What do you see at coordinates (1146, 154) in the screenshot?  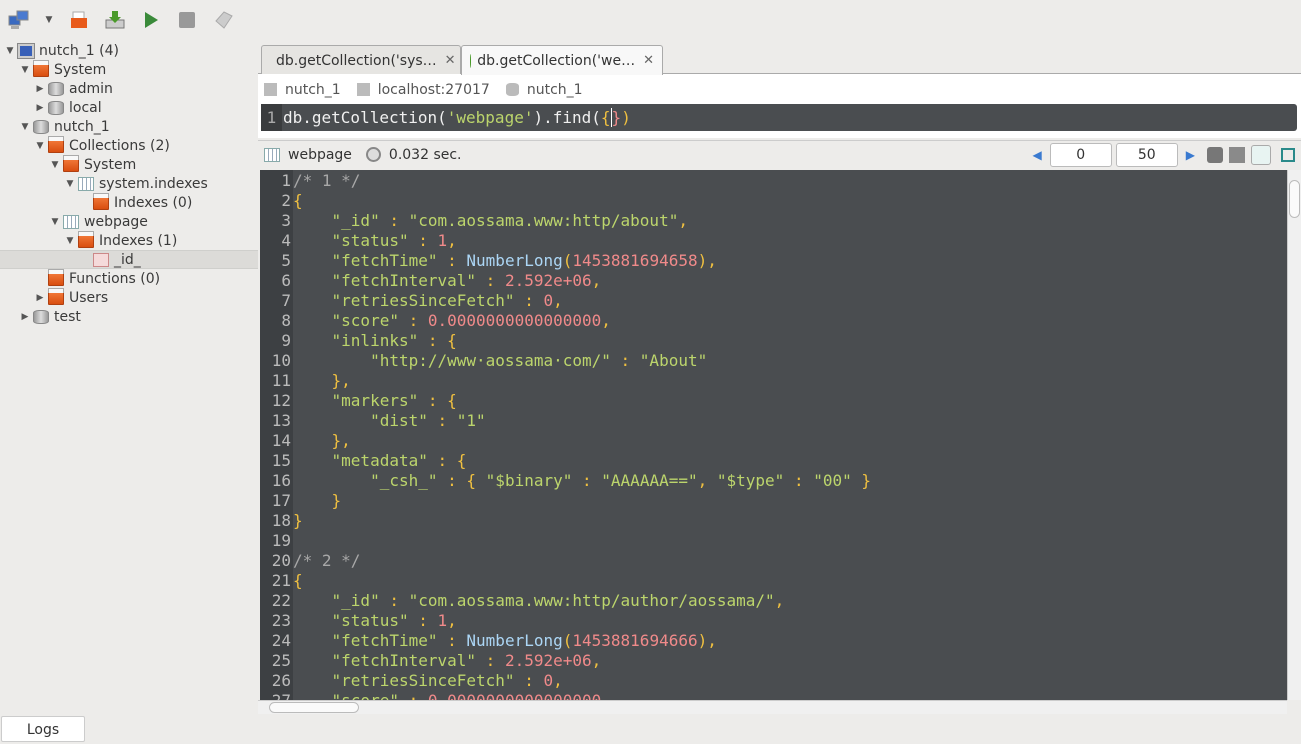 I see `limit-input: 50` at bounding box center [1146, 154].